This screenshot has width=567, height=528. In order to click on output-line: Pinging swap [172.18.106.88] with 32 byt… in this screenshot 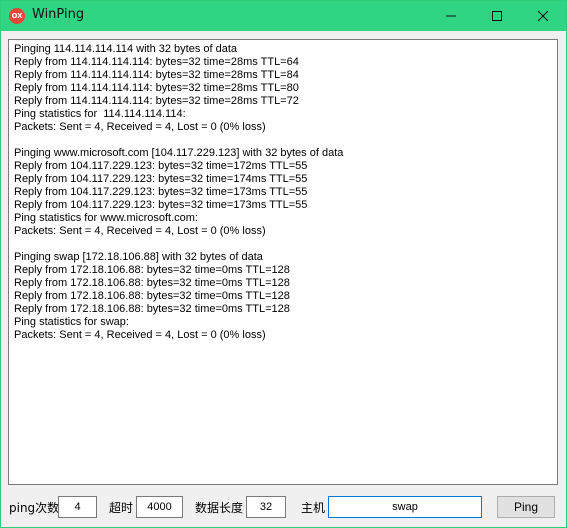, I will do `click(138, 257)`.